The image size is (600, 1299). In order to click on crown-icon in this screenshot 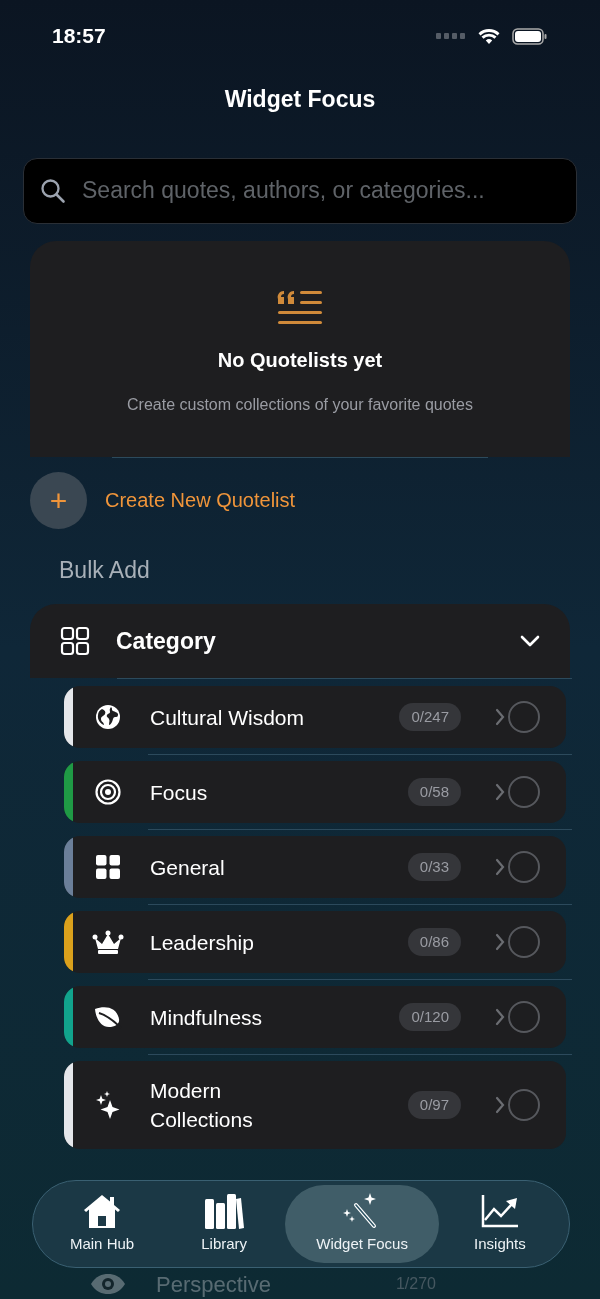, I will do `click(108, 942)`.